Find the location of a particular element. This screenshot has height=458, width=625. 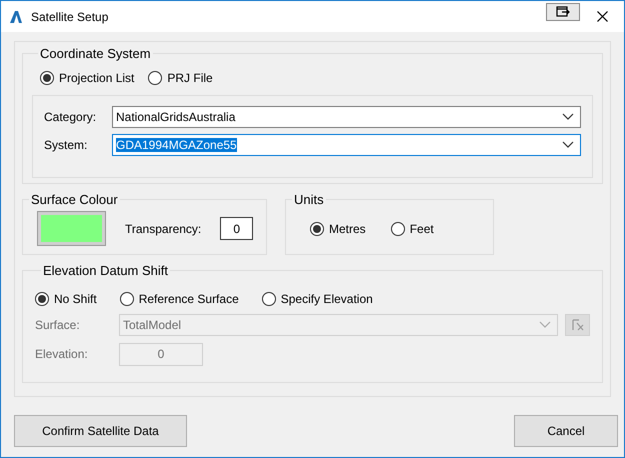

window-dock-icon is located at coordinates (563, 11).